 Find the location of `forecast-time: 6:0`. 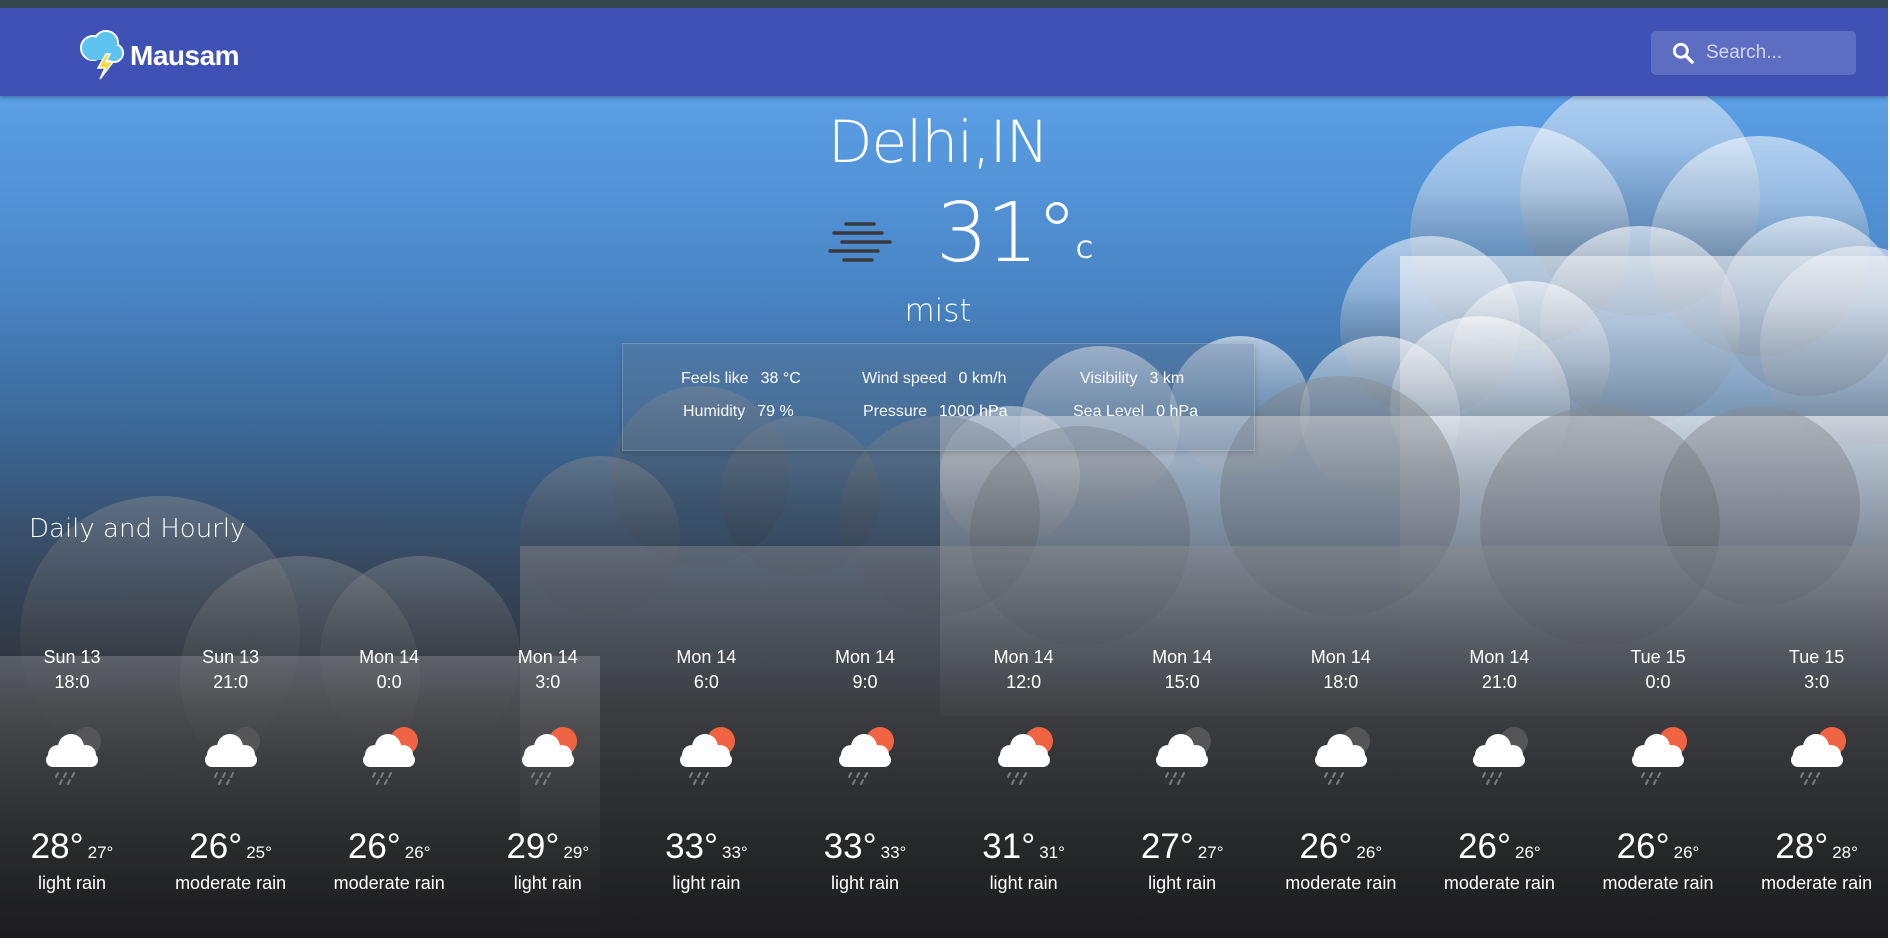

forecast-time: 6:0 is located at coordinates (706, 682).